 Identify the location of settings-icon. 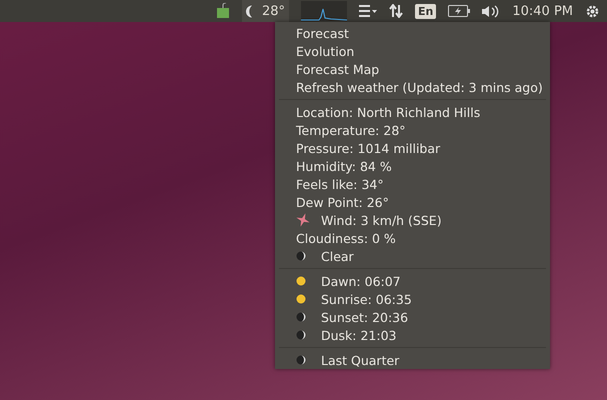
(592, 11).